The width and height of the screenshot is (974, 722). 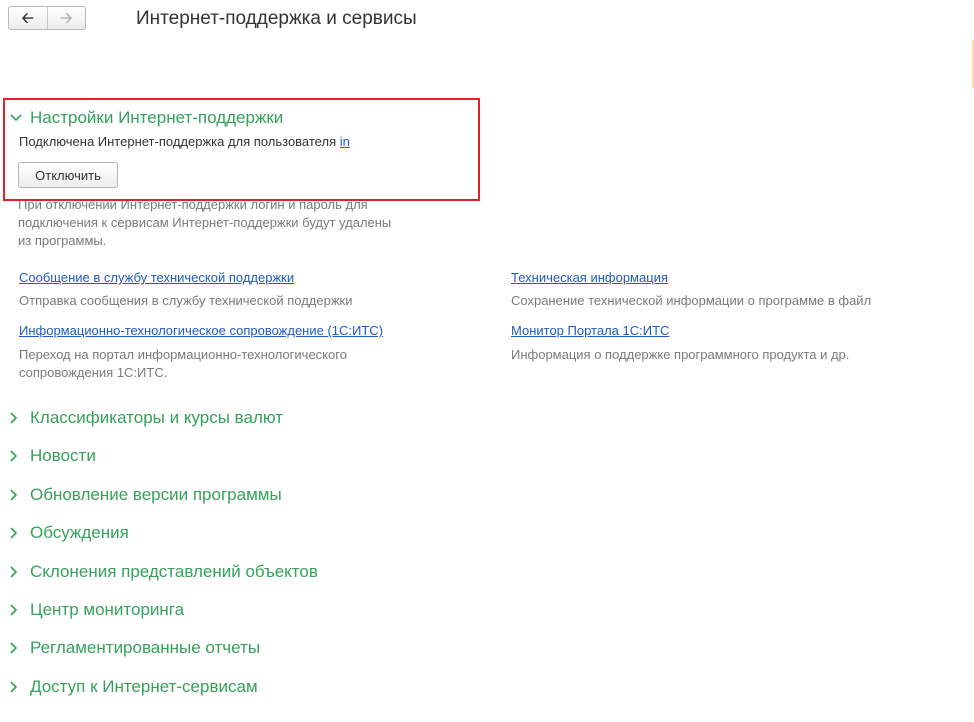 I want to click on arrow-left-icon: 🡠, so click(x=27, y=18).